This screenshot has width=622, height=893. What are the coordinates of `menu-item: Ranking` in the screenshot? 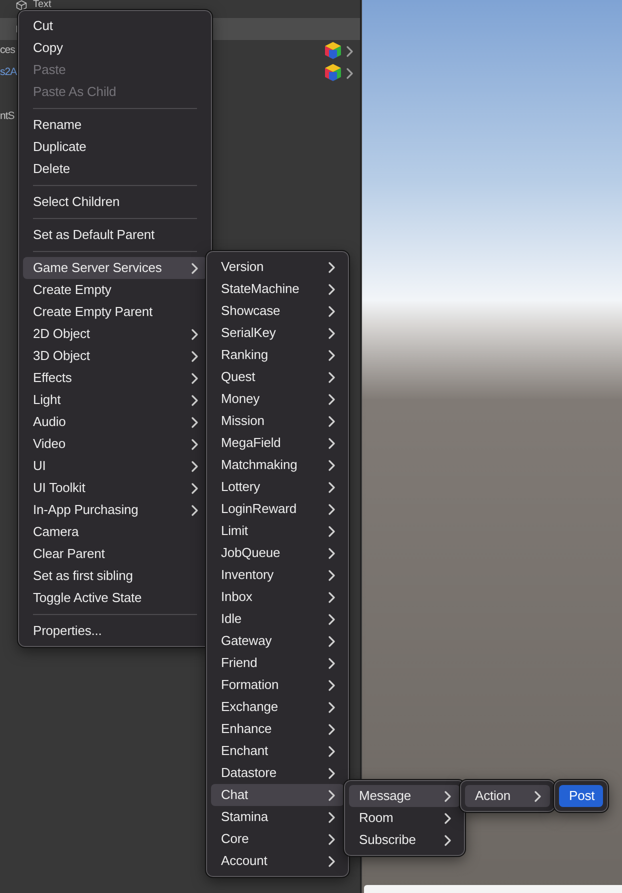 It's located at (277, 355).